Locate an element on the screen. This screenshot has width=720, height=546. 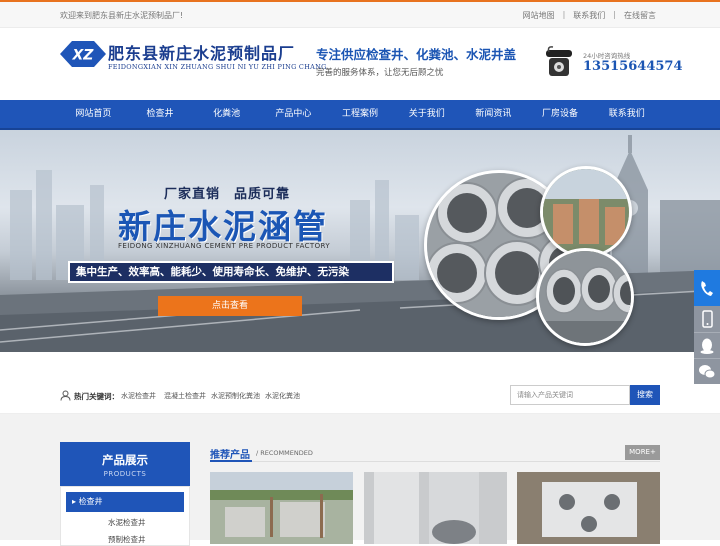
divider-accent is located at coordinates (231, 461).